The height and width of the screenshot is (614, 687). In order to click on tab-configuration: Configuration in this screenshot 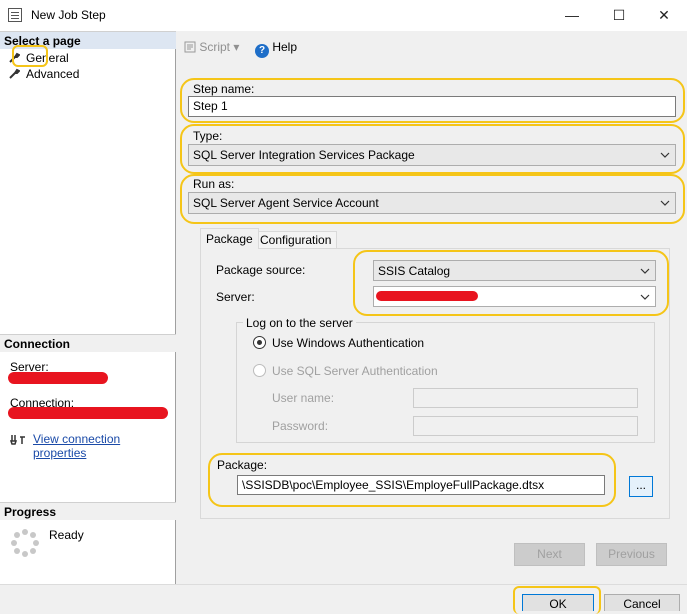, I will do `click(296, 239)`.